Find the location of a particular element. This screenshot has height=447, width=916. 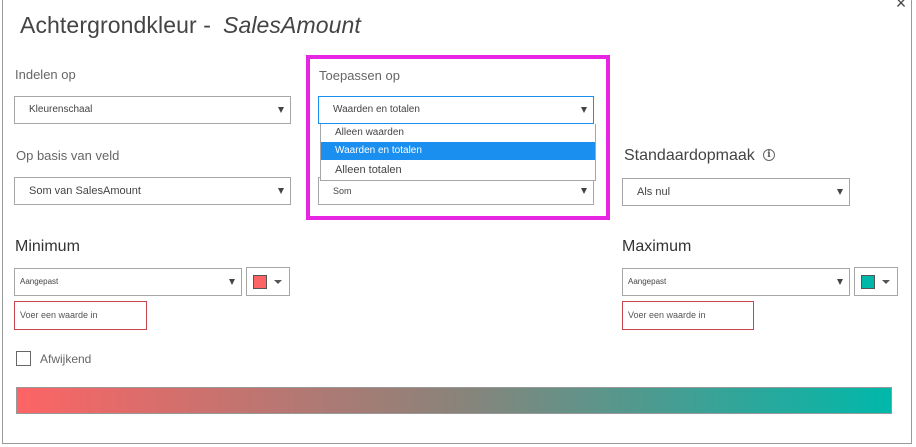

dialog-title-text: Achtergrondkleur - is located at coordinates (115, 25).